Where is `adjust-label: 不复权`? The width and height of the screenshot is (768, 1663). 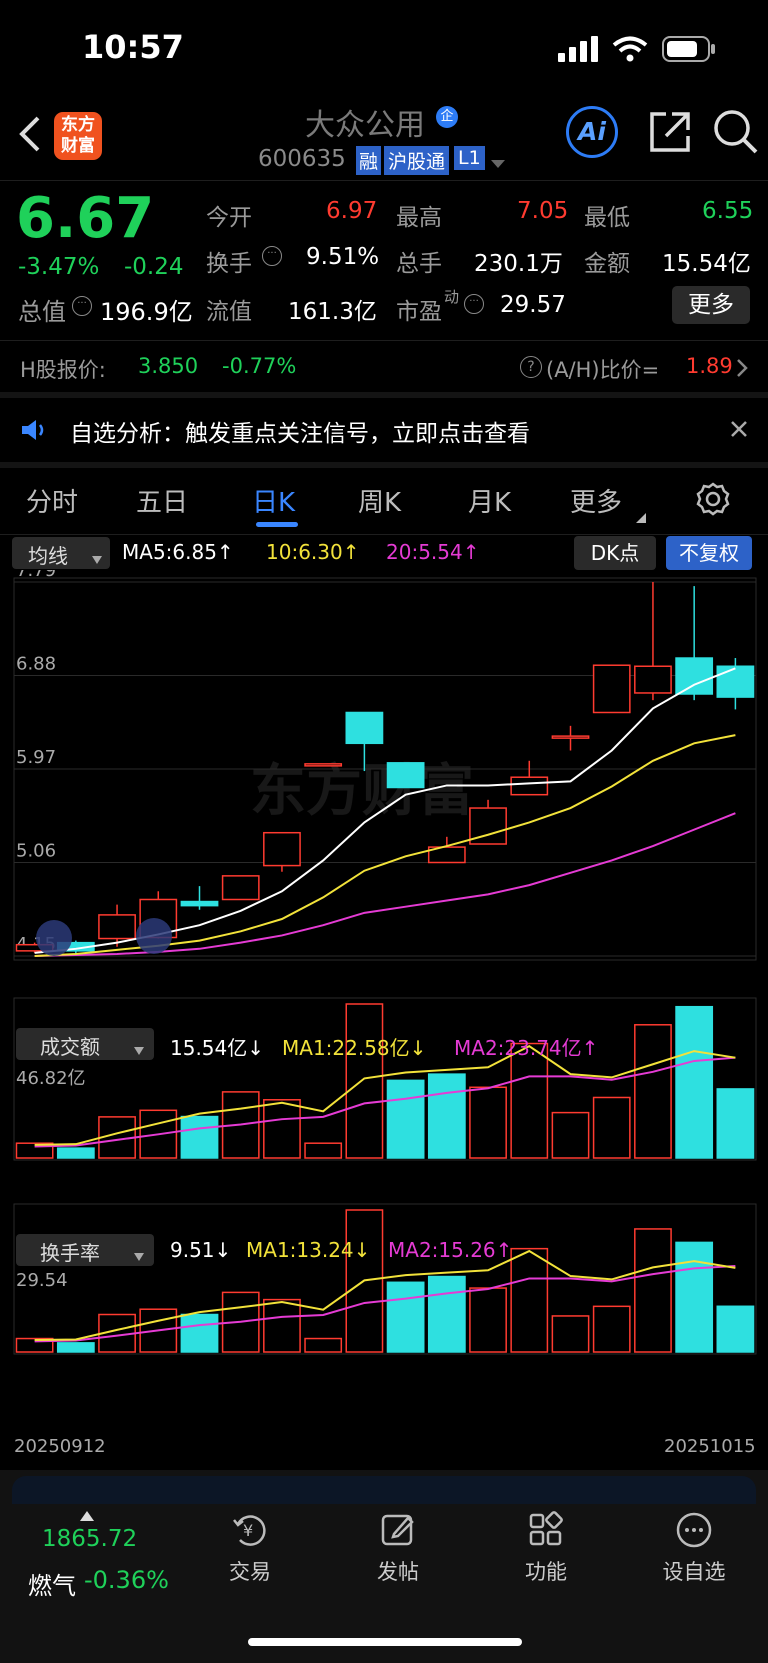 adjust-label: 不复权 is located at coordinates (709, 553).